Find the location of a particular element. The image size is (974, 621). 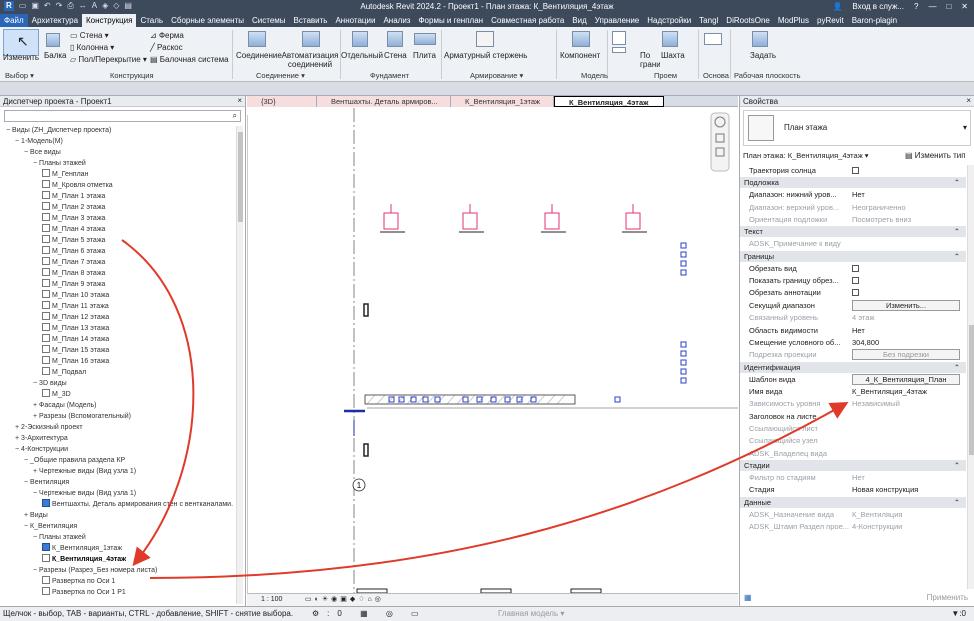

connection-button: Соединение is located at coordinates (259, 55).